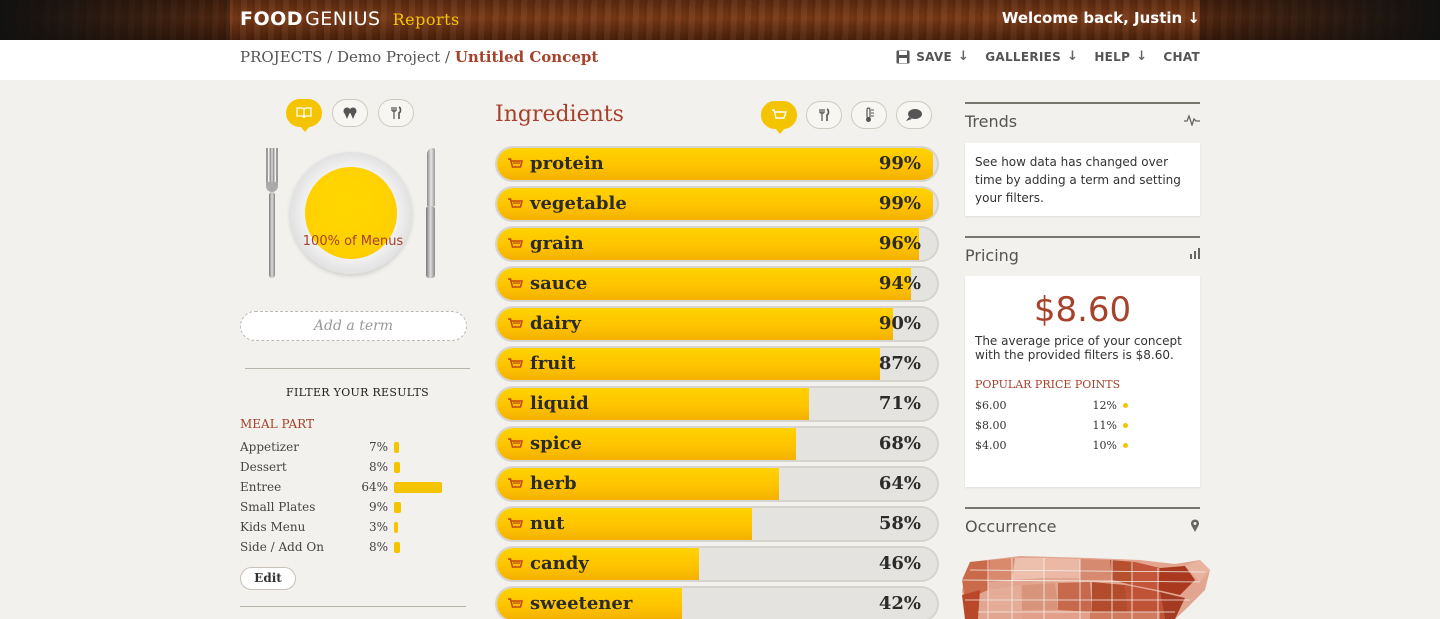  I want to click on help-menu: HELP ↓, so click(1120, 56).